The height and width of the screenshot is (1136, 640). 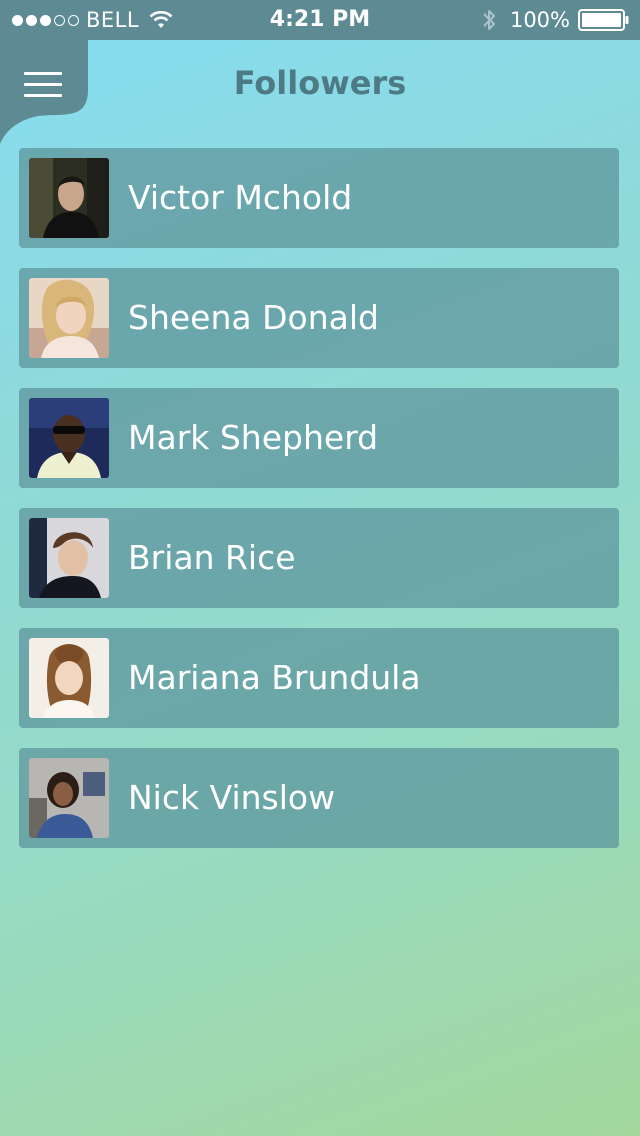 I want to click on list-item-follower: Mariana Brundula, so click(x=319, y=678).